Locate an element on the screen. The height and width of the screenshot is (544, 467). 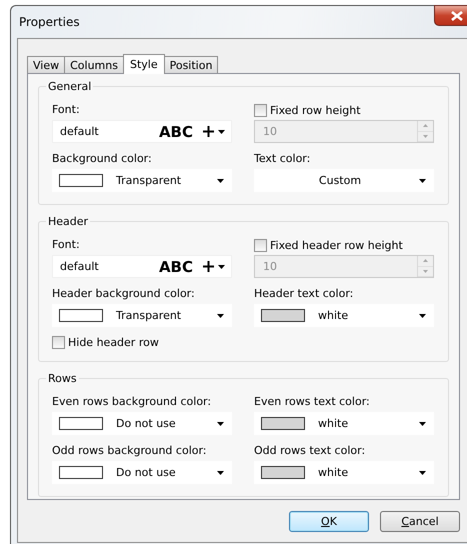
field-label: Header background color: is located at coordinates (124, 294).